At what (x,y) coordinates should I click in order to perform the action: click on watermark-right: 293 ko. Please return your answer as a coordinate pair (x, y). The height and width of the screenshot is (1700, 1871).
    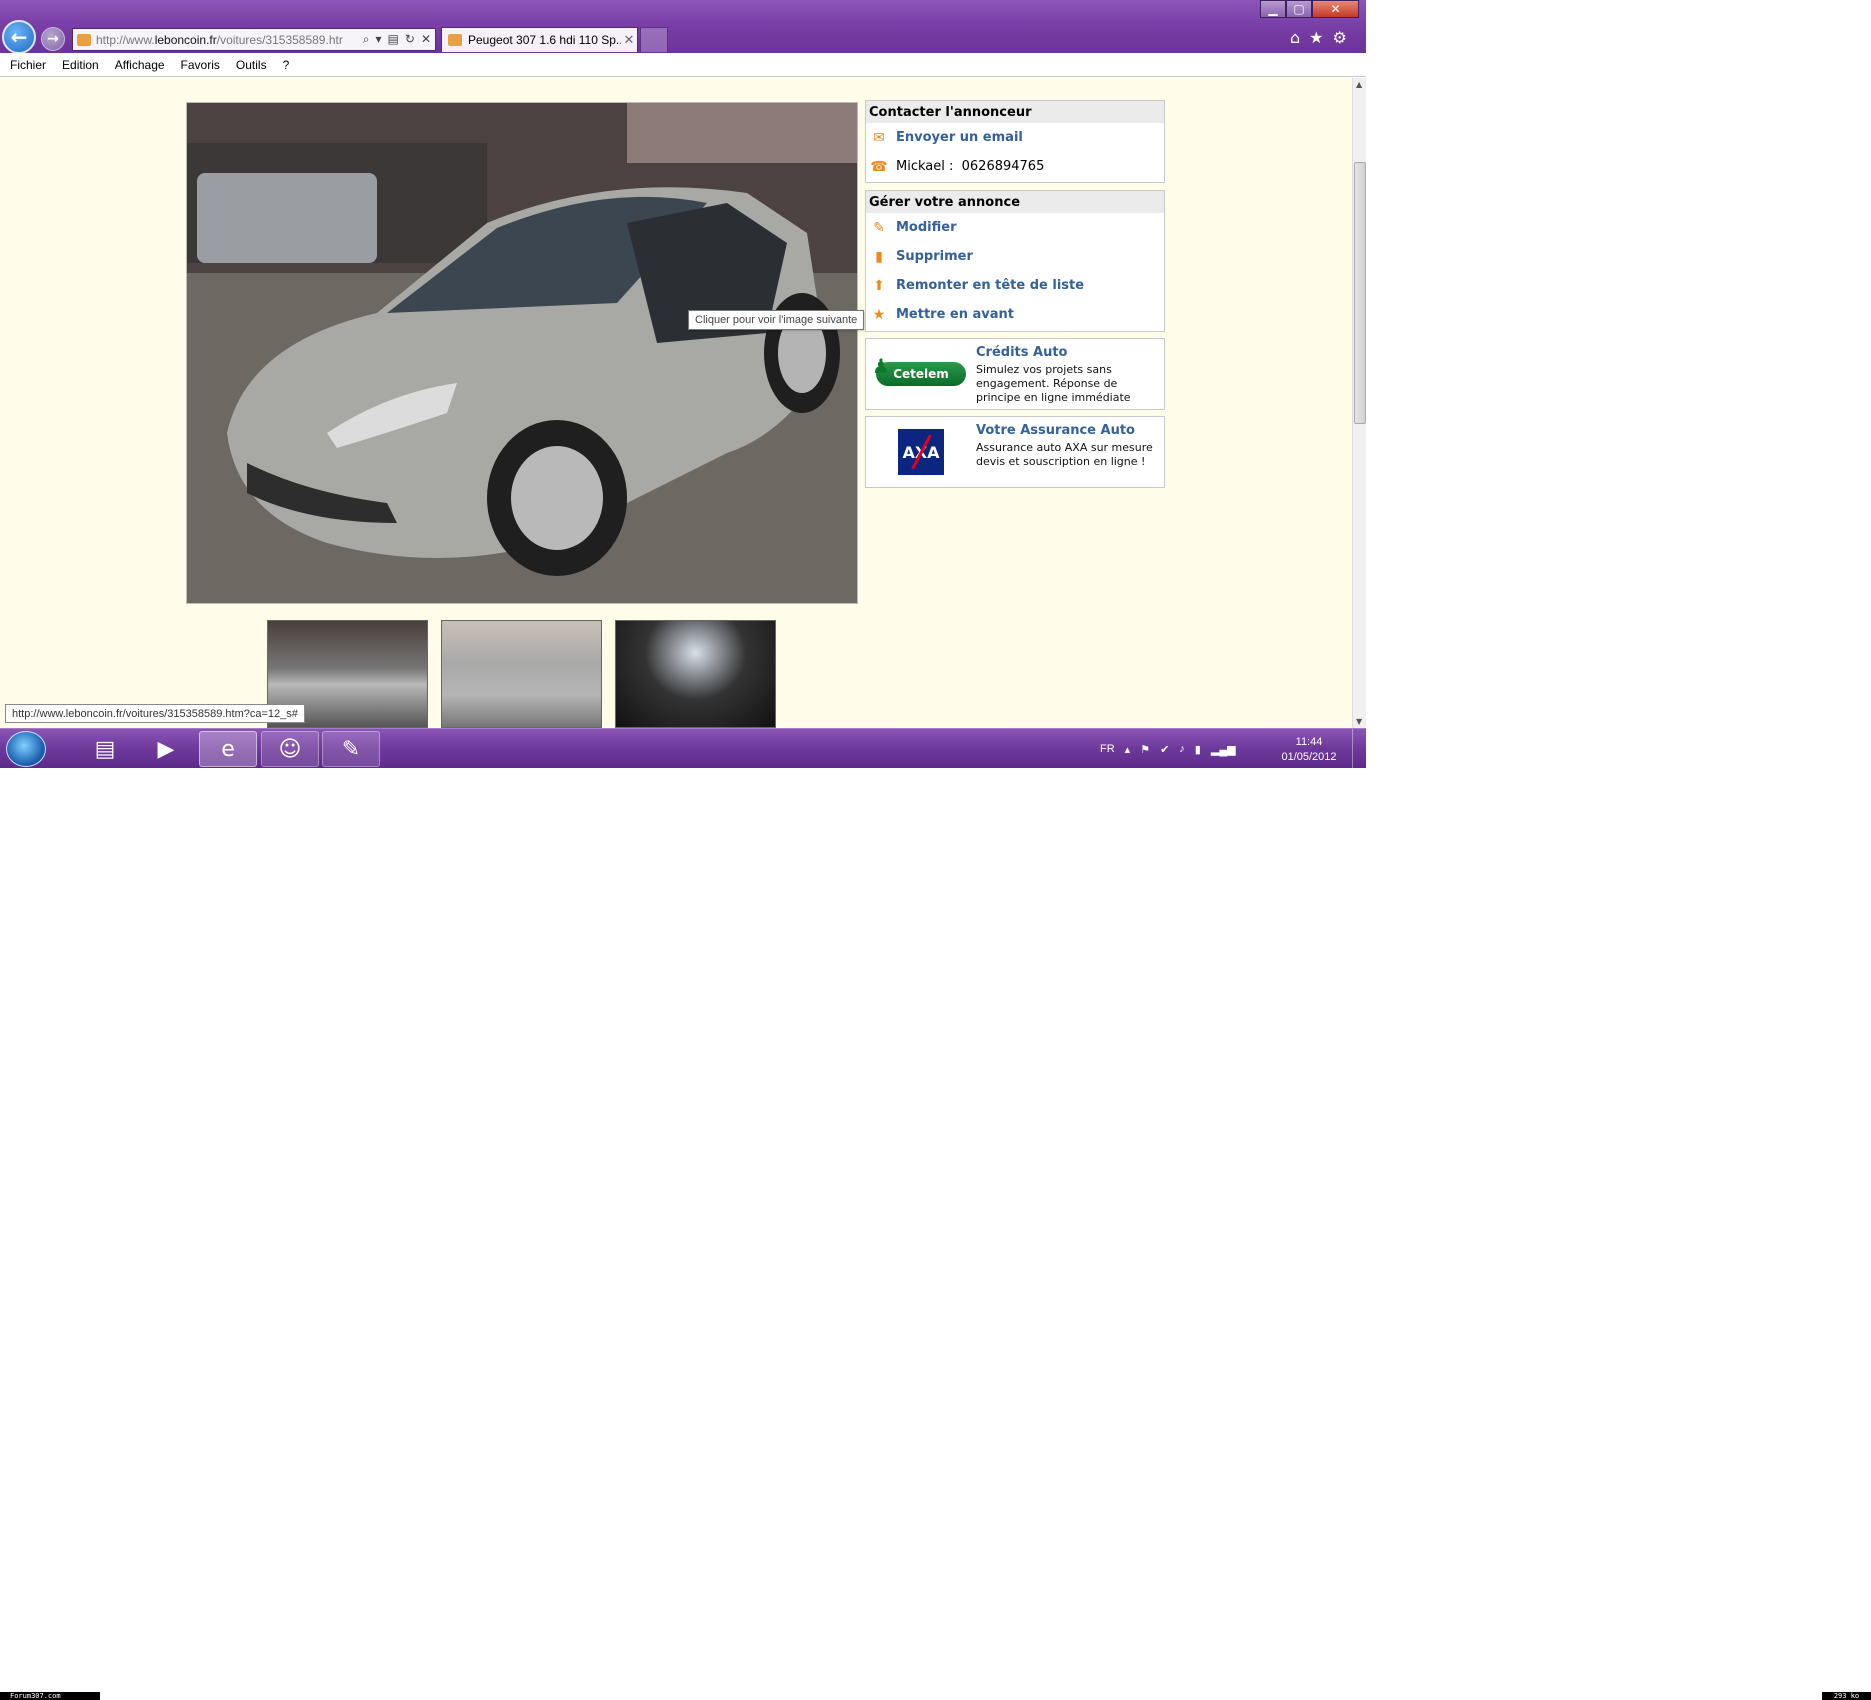
    Looking at the image, I should click on (1846, 1696).